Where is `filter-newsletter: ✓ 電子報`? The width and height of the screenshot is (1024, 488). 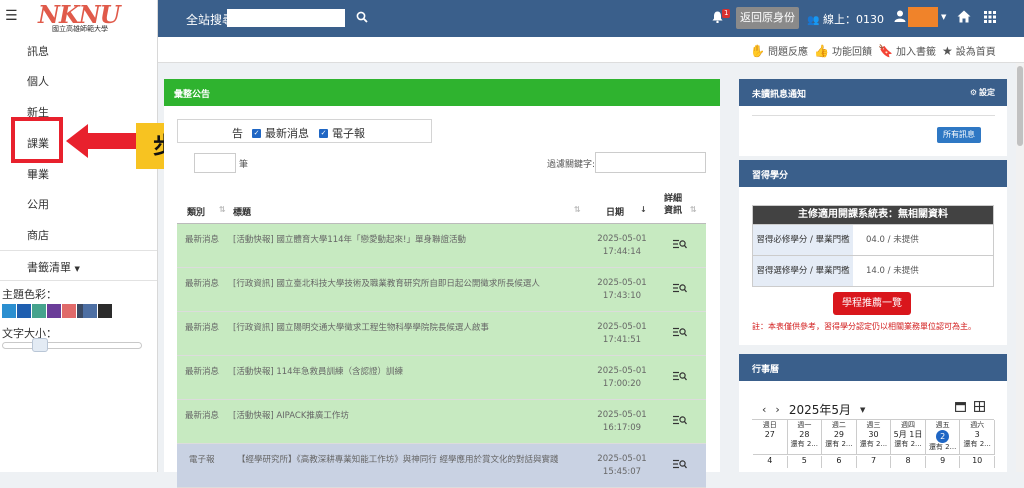
filter-newsletter: ✓ 電子報 is located at coordinates (342, 133).